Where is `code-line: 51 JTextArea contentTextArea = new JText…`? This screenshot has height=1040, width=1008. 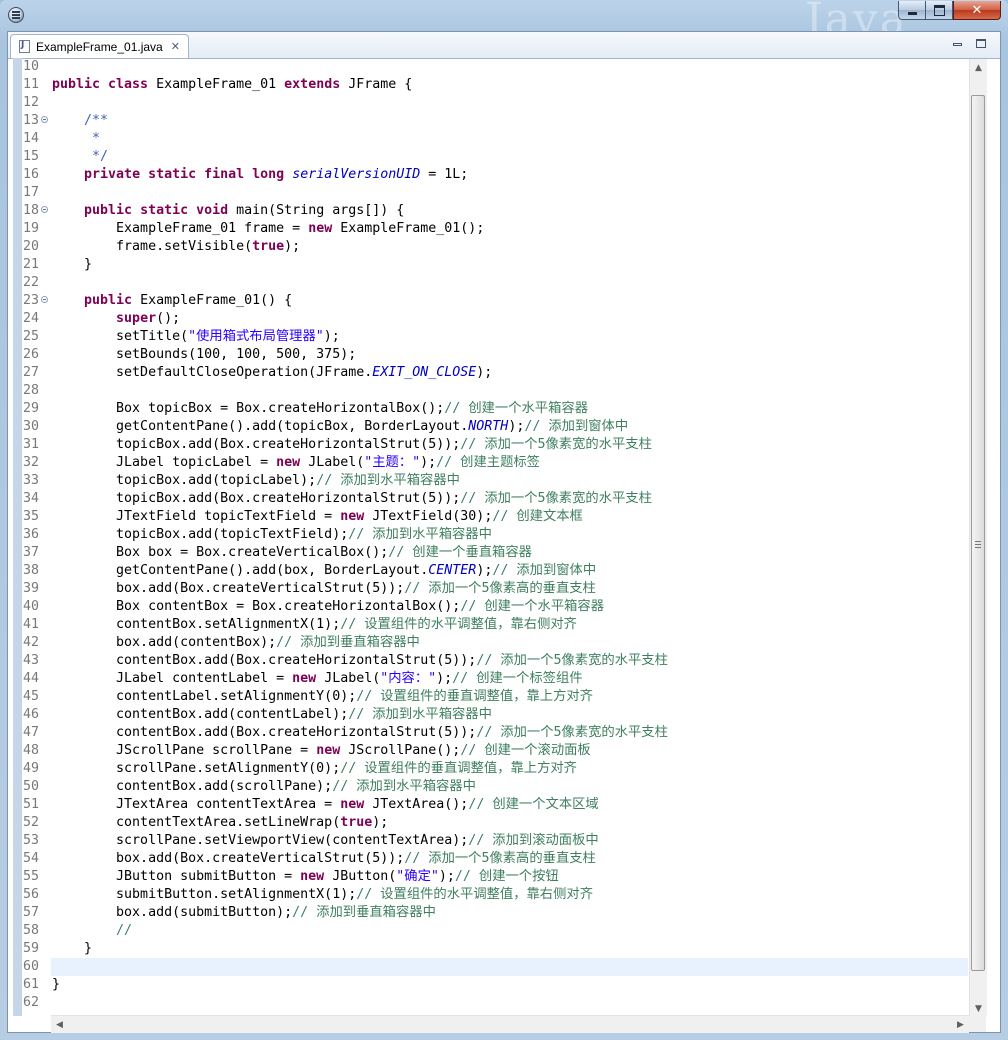
code-line: 51 JTextArea contentTextArea = new JText… is located at coordinates (488, 805).